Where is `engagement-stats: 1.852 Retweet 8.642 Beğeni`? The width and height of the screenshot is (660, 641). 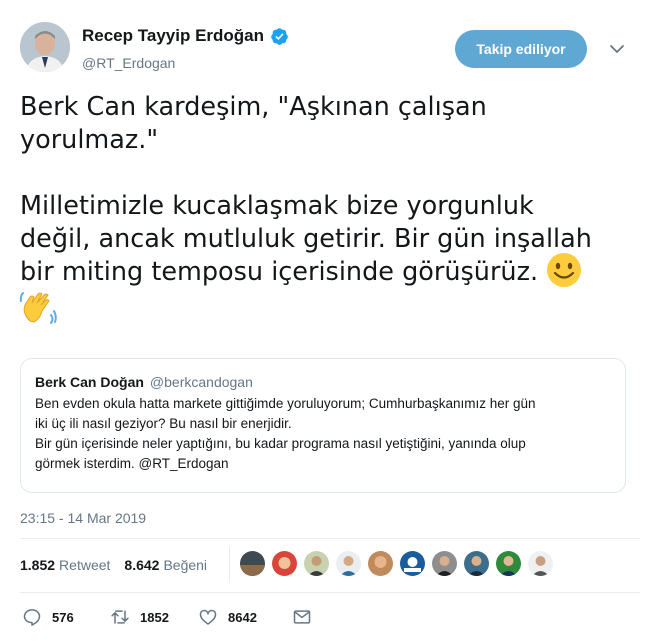
engagement-stats: 1.852 Retweet 8.642 Beğeni is located at coordinates (113, 565).